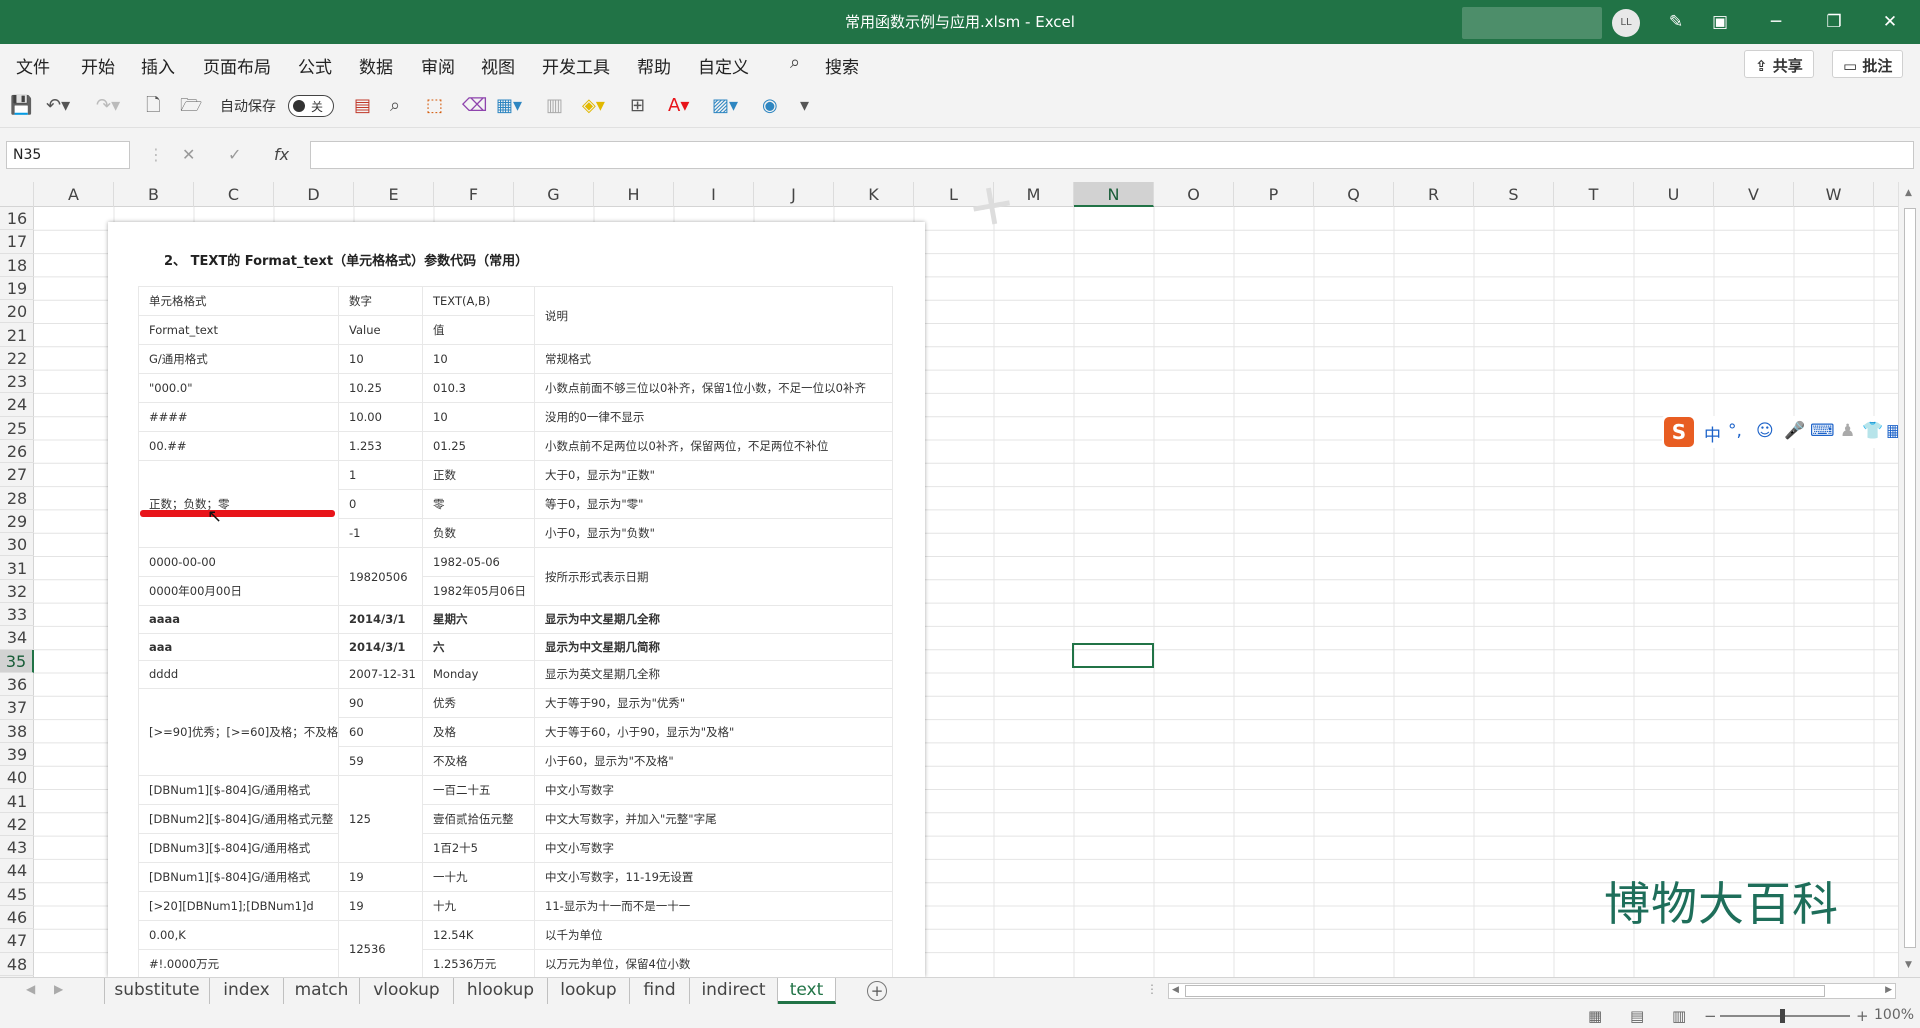  Describe the element at coordinates (842, 65) in the screenshot. I see `search-box: 搜索` at that location.